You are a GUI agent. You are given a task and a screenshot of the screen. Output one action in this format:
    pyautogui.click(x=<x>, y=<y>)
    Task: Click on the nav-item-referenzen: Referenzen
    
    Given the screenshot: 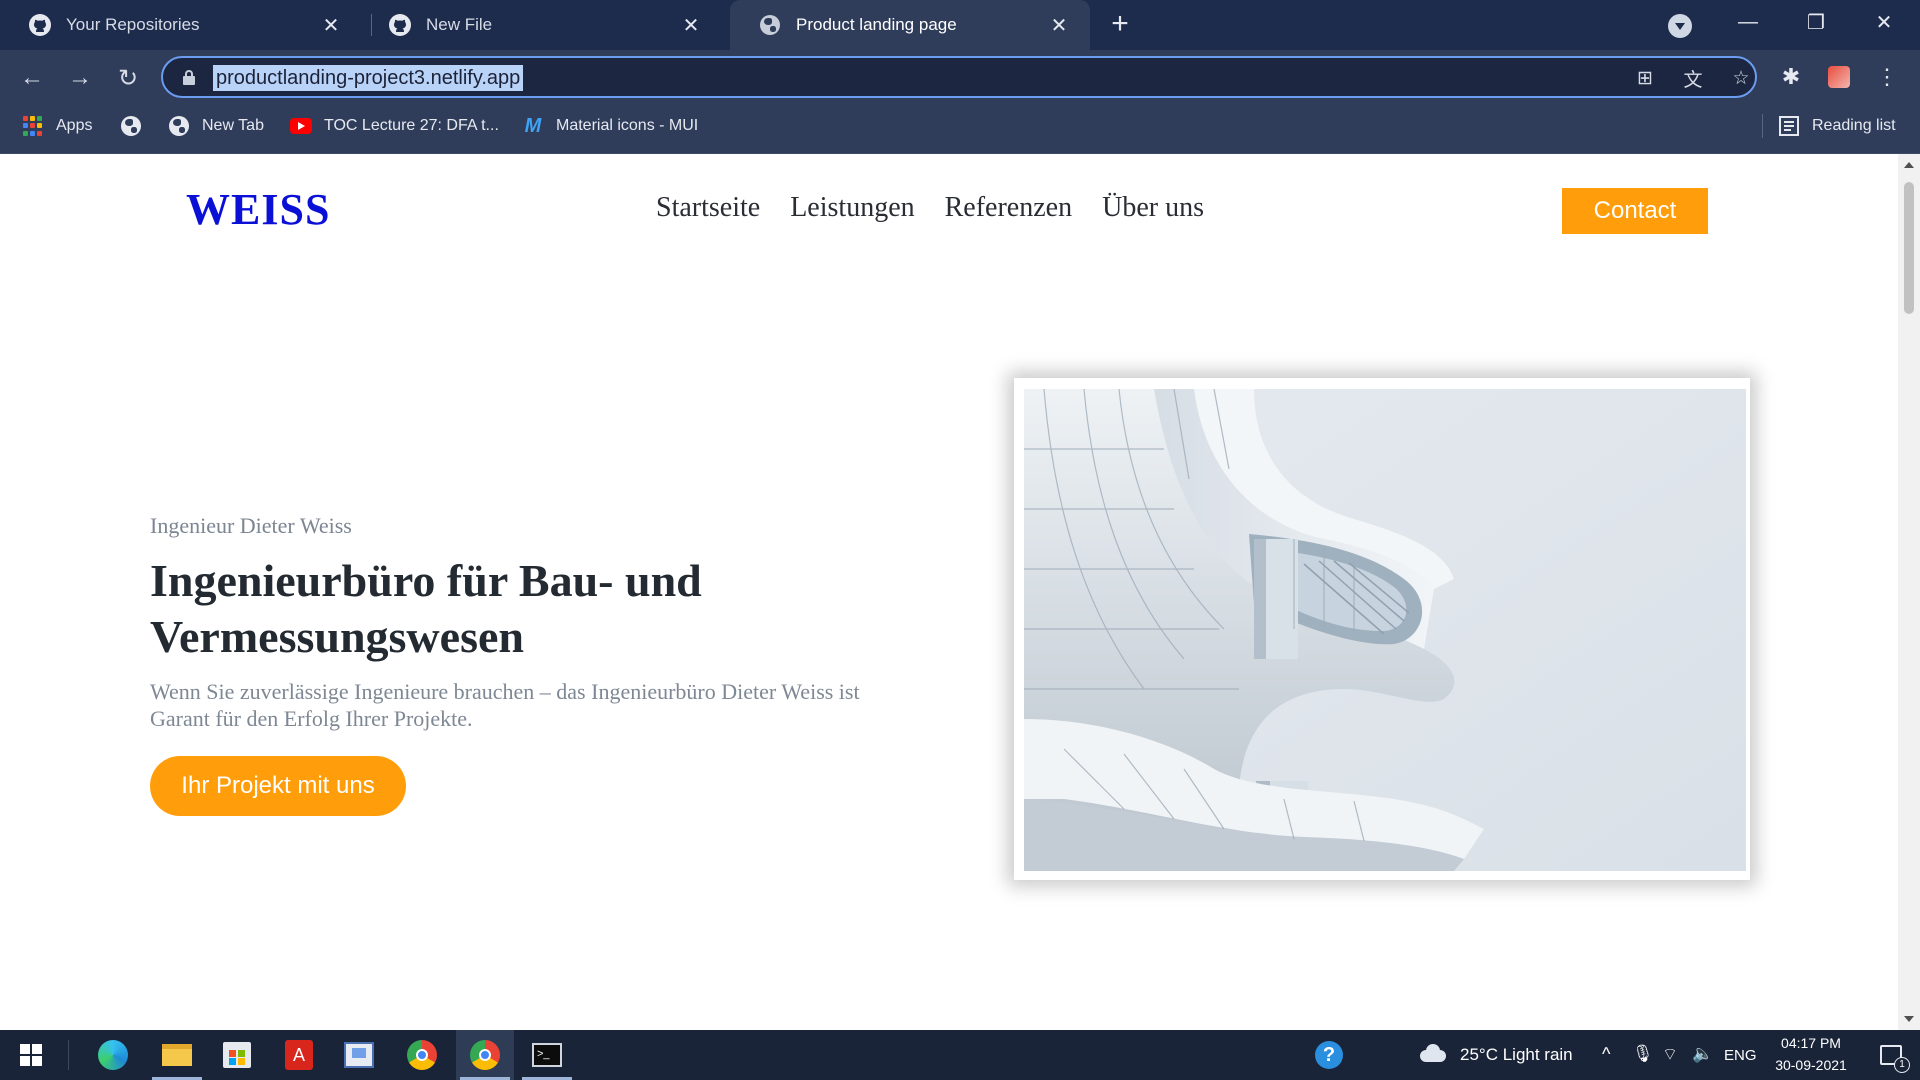 What is the action you would take?
    pyautogui.click(x=1008, y=208)
    